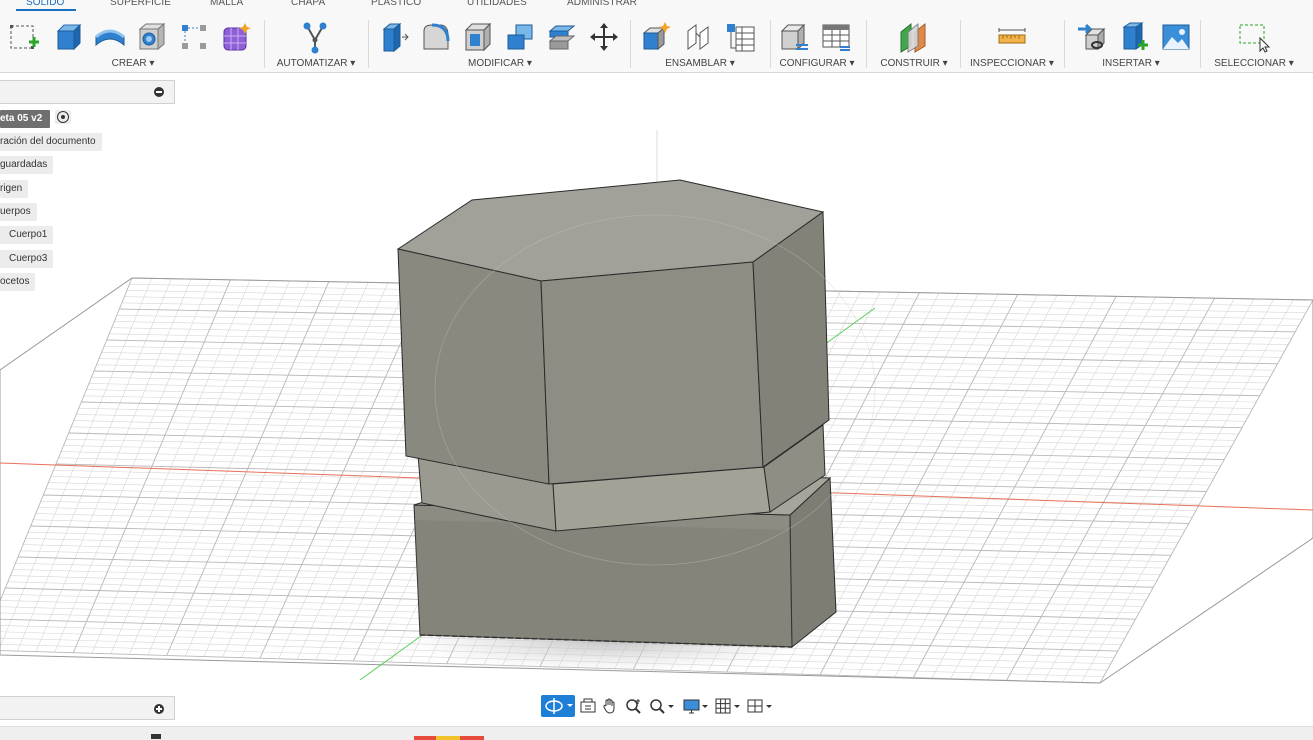  What do you see at coordinates (473, 366) in the screenshot?
I see `hex-left-face` at bounding box center [473, 366].